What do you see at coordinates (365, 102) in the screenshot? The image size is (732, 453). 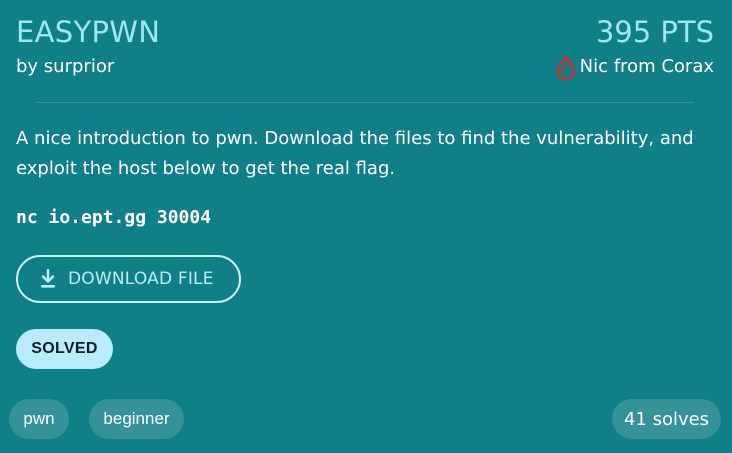 I see `header-divider` at bounding box center [365, 102].